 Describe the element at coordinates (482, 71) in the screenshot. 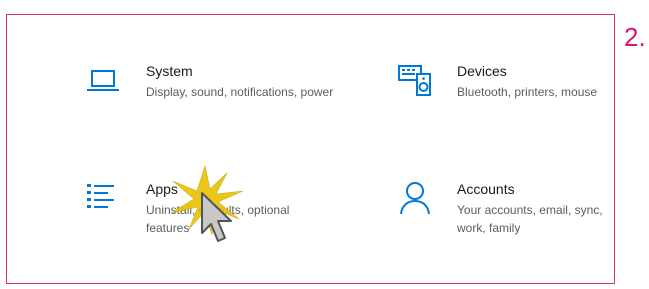

I see `devices-tile-title: Devices` at that location.